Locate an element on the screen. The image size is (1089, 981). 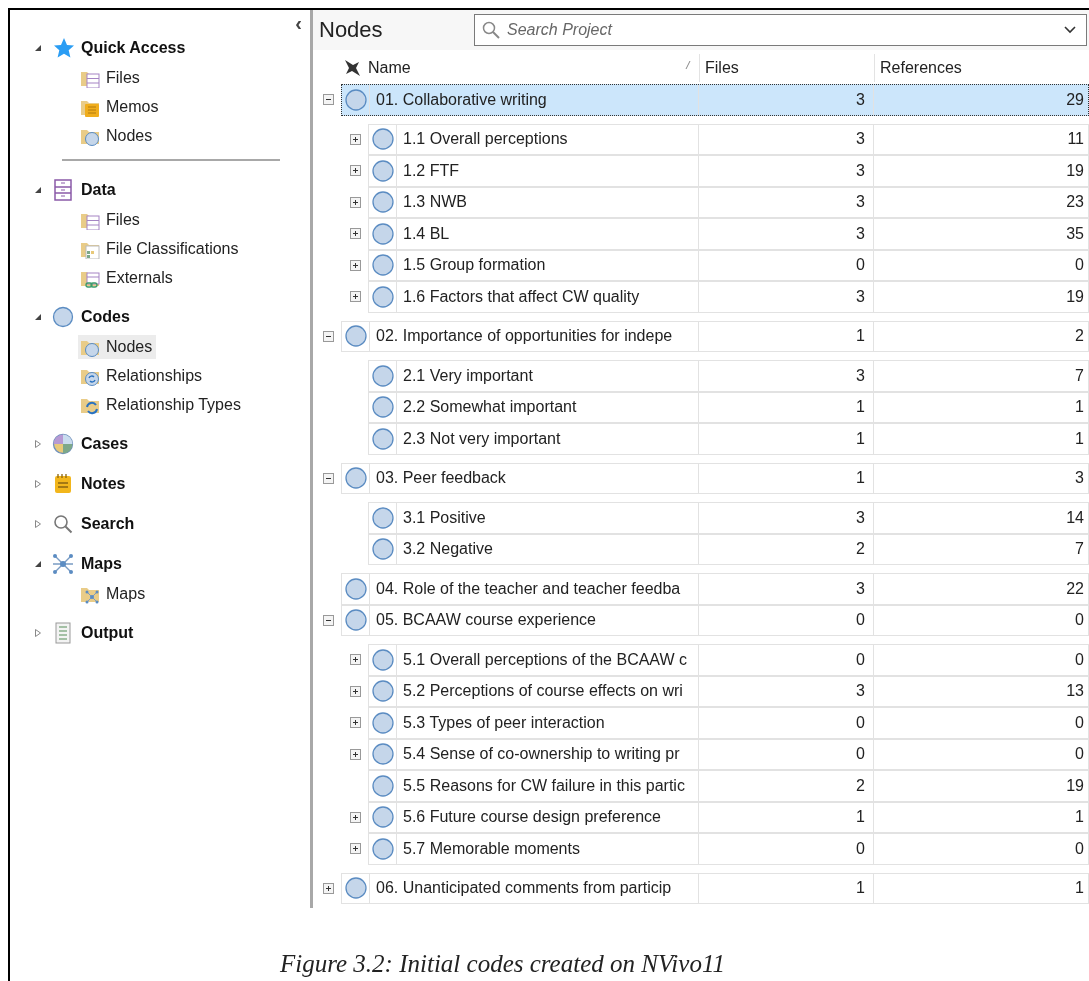
section-heading: Notes is located at coordinates (103, 484).